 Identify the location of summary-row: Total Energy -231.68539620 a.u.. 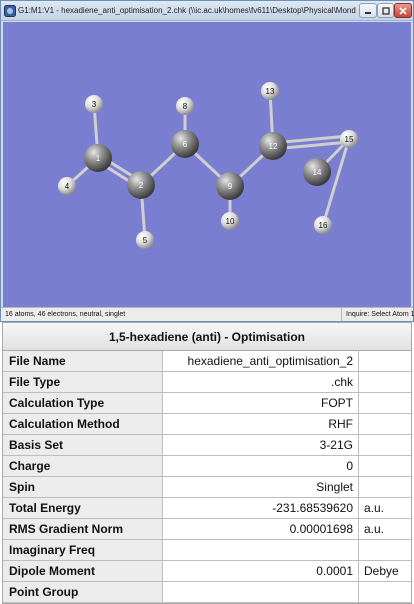
(207, 508).